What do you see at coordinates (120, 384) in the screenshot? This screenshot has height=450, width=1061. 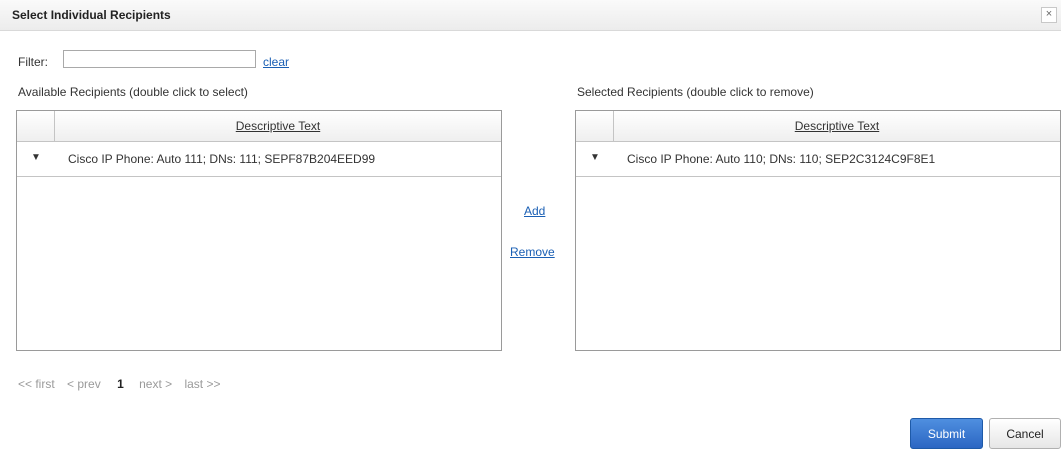 I see `pager-current-page: 1` at bounding box center [120, 384].